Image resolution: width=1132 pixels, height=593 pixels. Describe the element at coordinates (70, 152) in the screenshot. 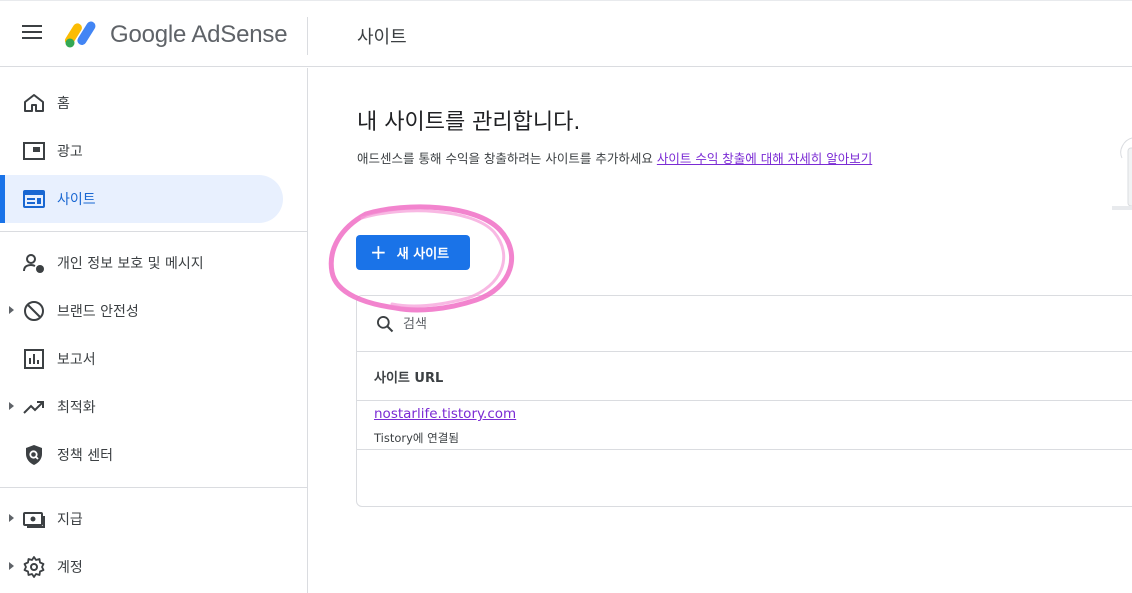

I see `sidebar-item-label: 광고` at that location.